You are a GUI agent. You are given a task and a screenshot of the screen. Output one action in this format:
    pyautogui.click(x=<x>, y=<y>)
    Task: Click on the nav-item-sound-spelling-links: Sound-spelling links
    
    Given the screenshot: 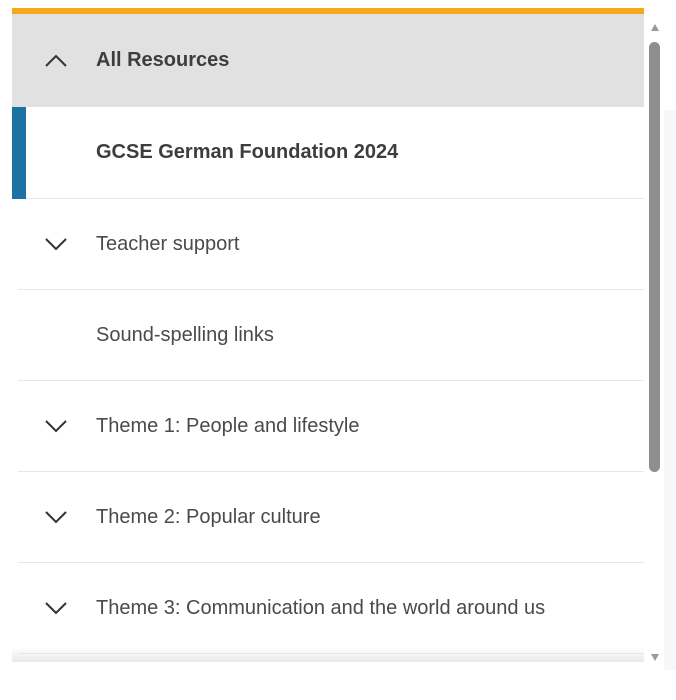 What is the action you would take?
    pyautogui.click(x=331, y=335)
    